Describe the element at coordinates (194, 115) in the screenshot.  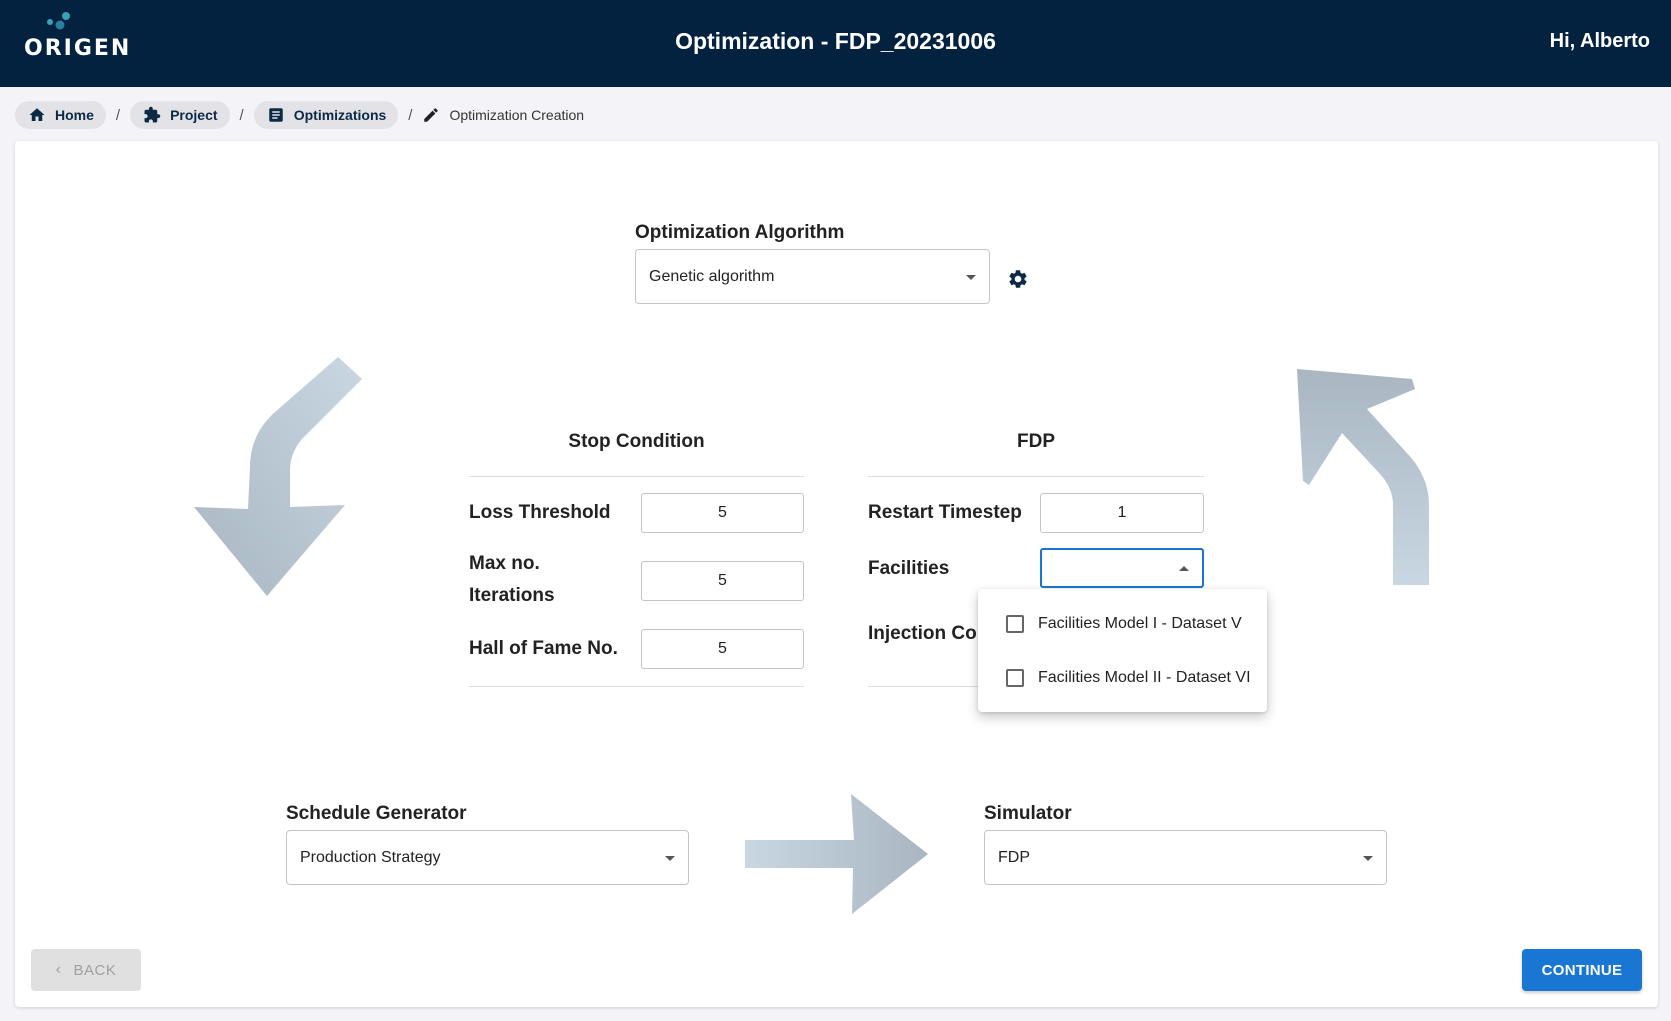
I see `breadcrumb-project-label: Project` at that location.